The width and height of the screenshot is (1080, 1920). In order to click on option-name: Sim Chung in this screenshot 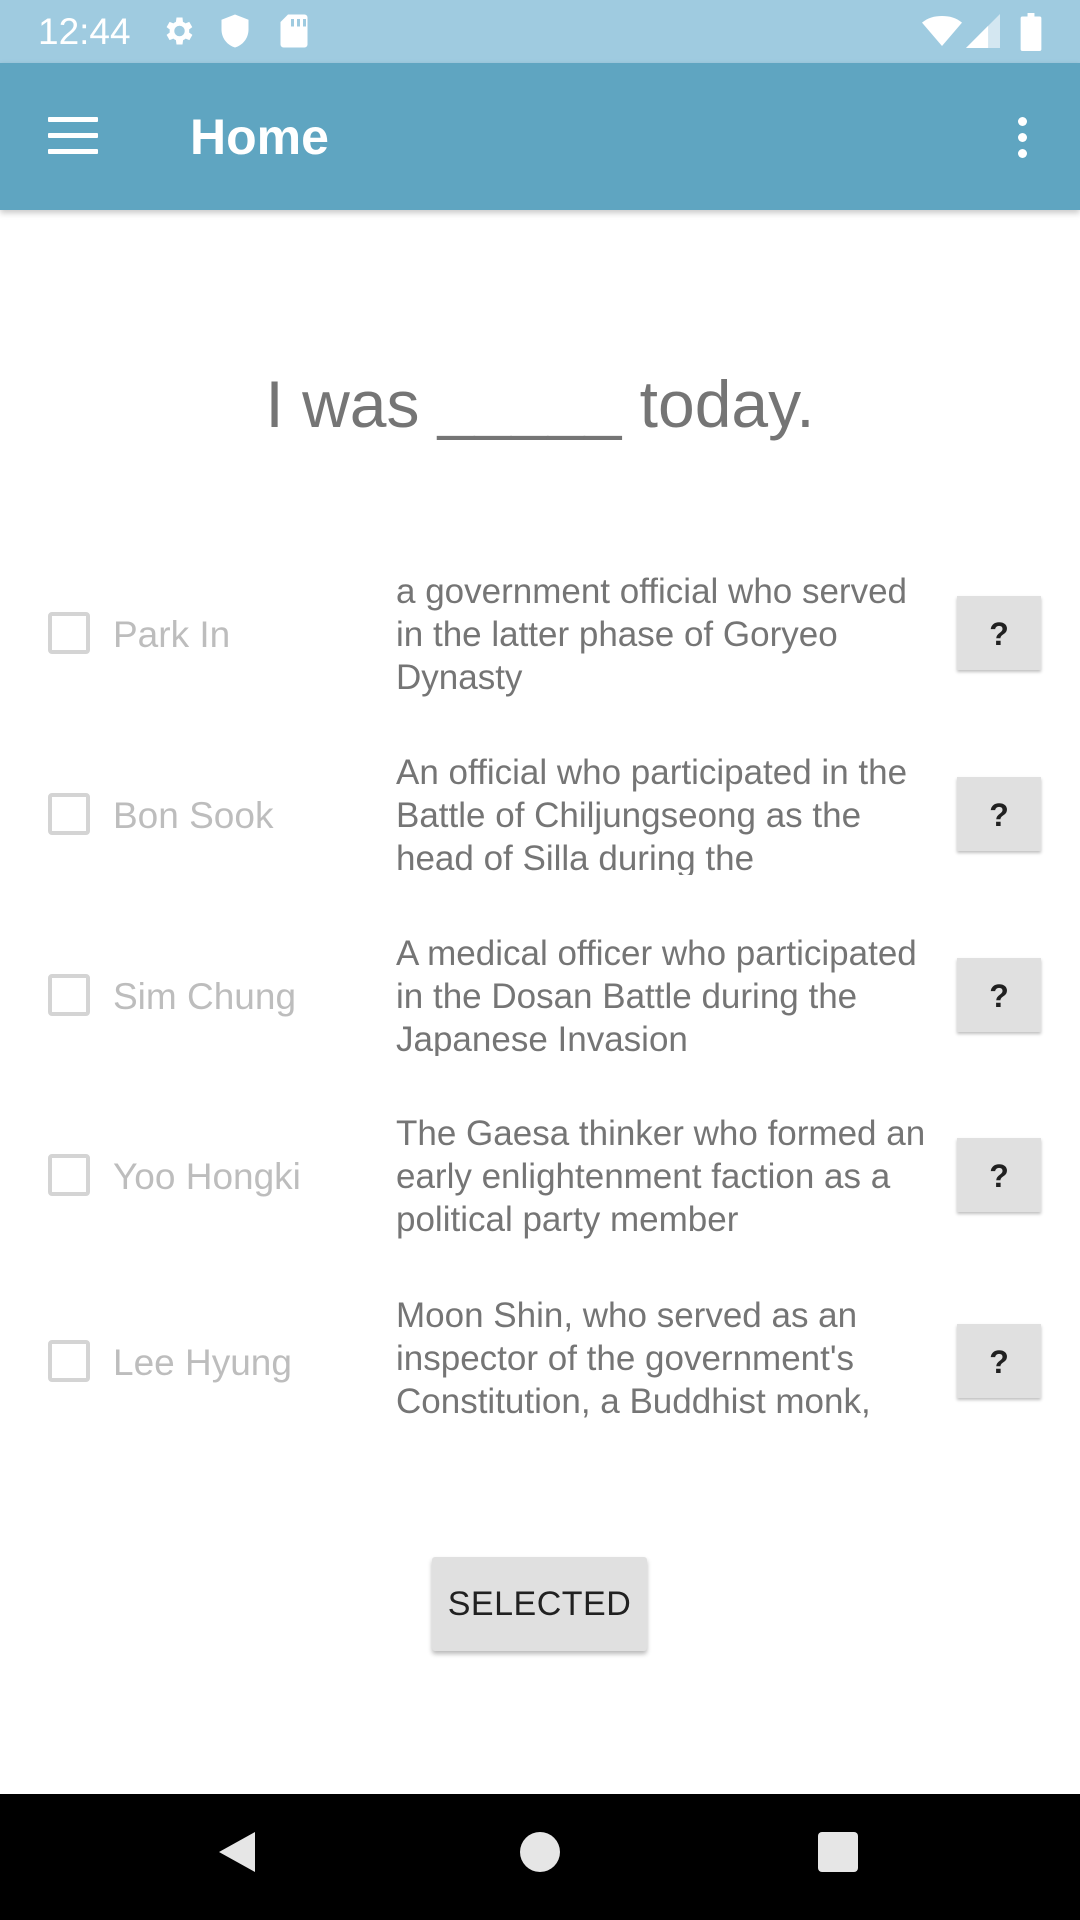, I will do `click(204, 997)`.